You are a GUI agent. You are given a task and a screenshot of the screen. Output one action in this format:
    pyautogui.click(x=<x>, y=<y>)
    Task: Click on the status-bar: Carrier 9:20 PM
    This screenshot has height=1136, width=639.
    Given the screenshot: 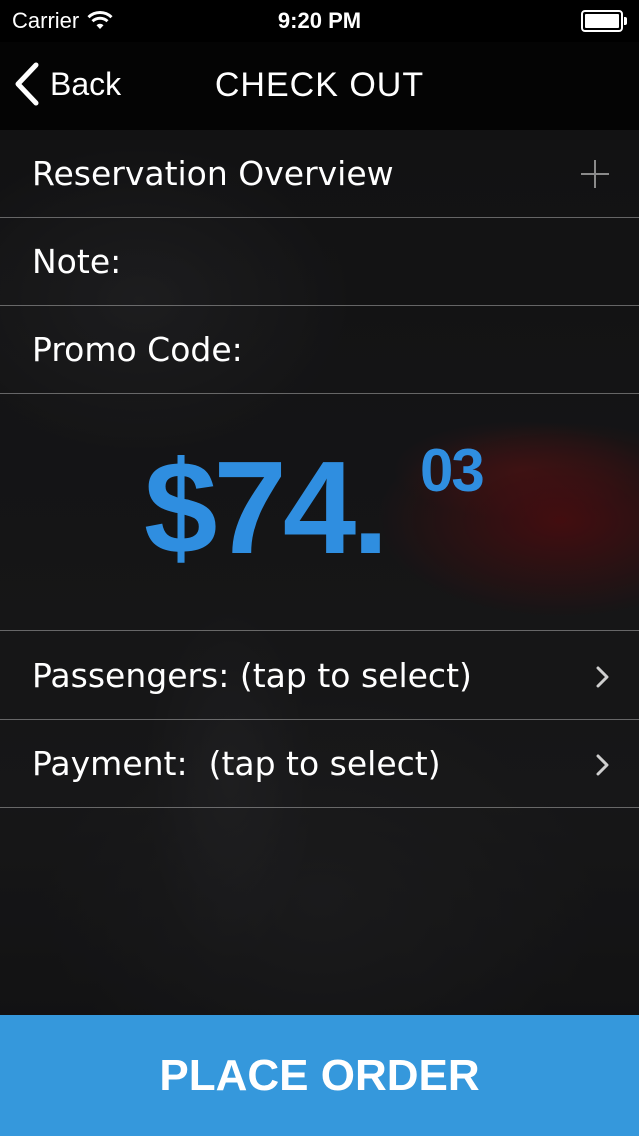 What is the action you would take?
    pyautogui.click(x=319, y=21)
    